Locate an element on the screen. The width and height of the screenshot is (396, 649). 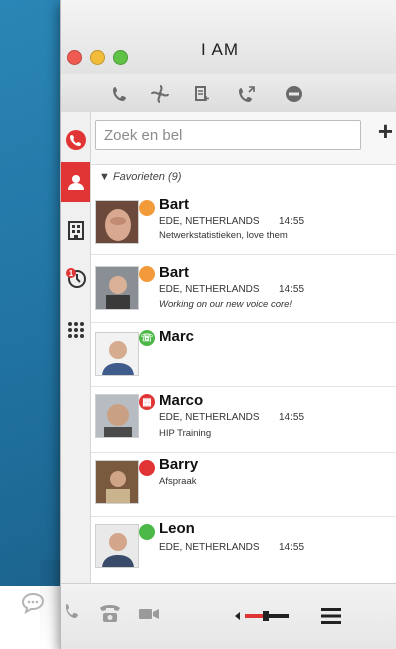
volume-icon is located at coordinates (268, 616).